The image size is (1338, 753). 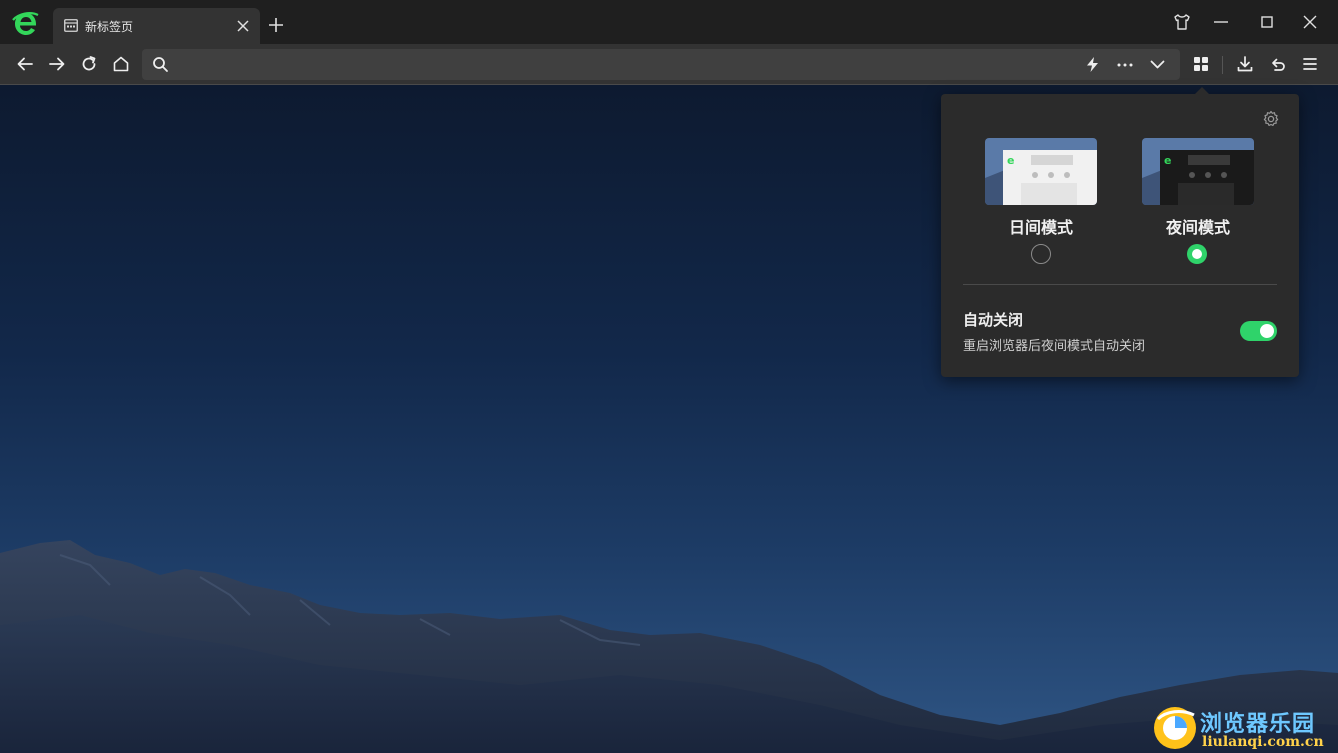 What do you see at coordinates (71, 25) in the screenshot?
I see `tab-page-icon` at bounding box center [71, 25].